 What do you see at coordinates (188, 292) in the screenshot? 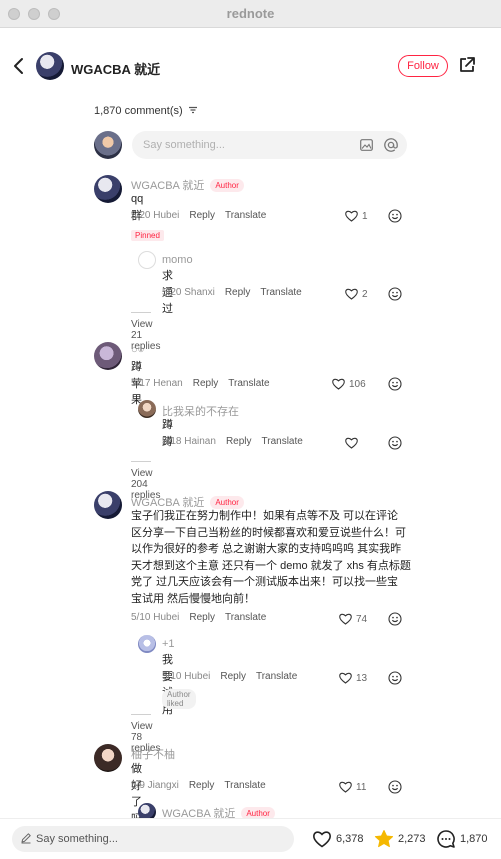
I see `reply-date: 5/20 Shanxi` at bounding box center [188, 292].